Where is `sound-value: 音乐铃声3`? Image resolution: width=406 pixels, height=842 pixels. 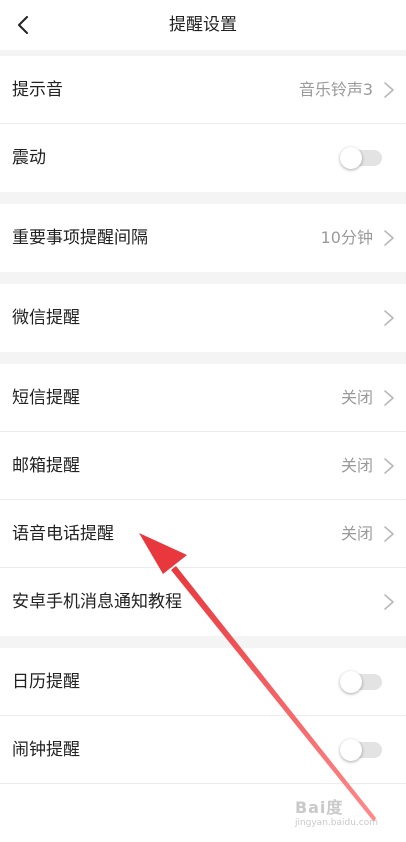 sound-value: 音乐铃声3 is located at coordinates (335, 89).